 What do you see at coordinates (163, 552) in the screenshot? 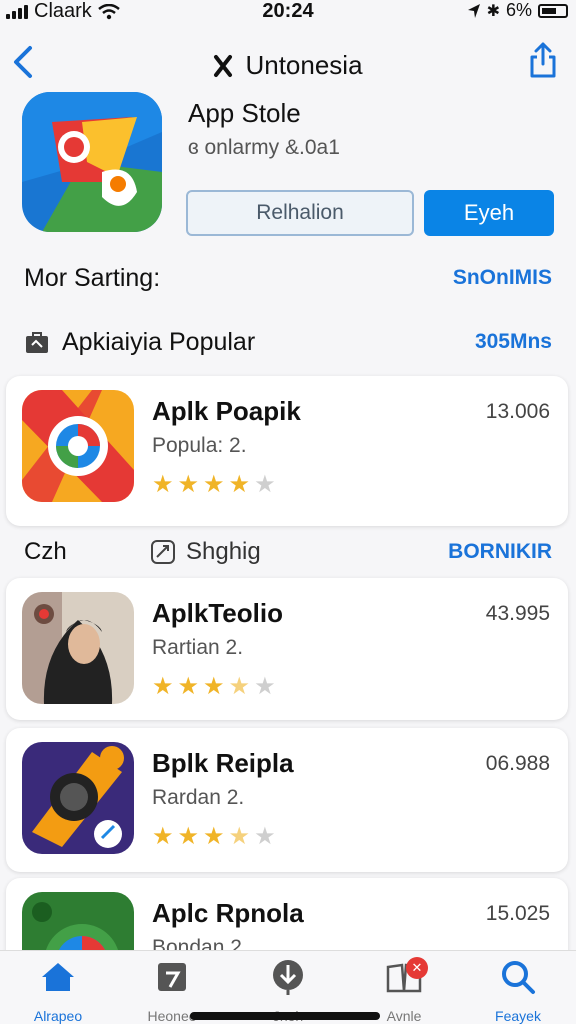
I see `shuffle-icon` at bounding box center [163, 552].